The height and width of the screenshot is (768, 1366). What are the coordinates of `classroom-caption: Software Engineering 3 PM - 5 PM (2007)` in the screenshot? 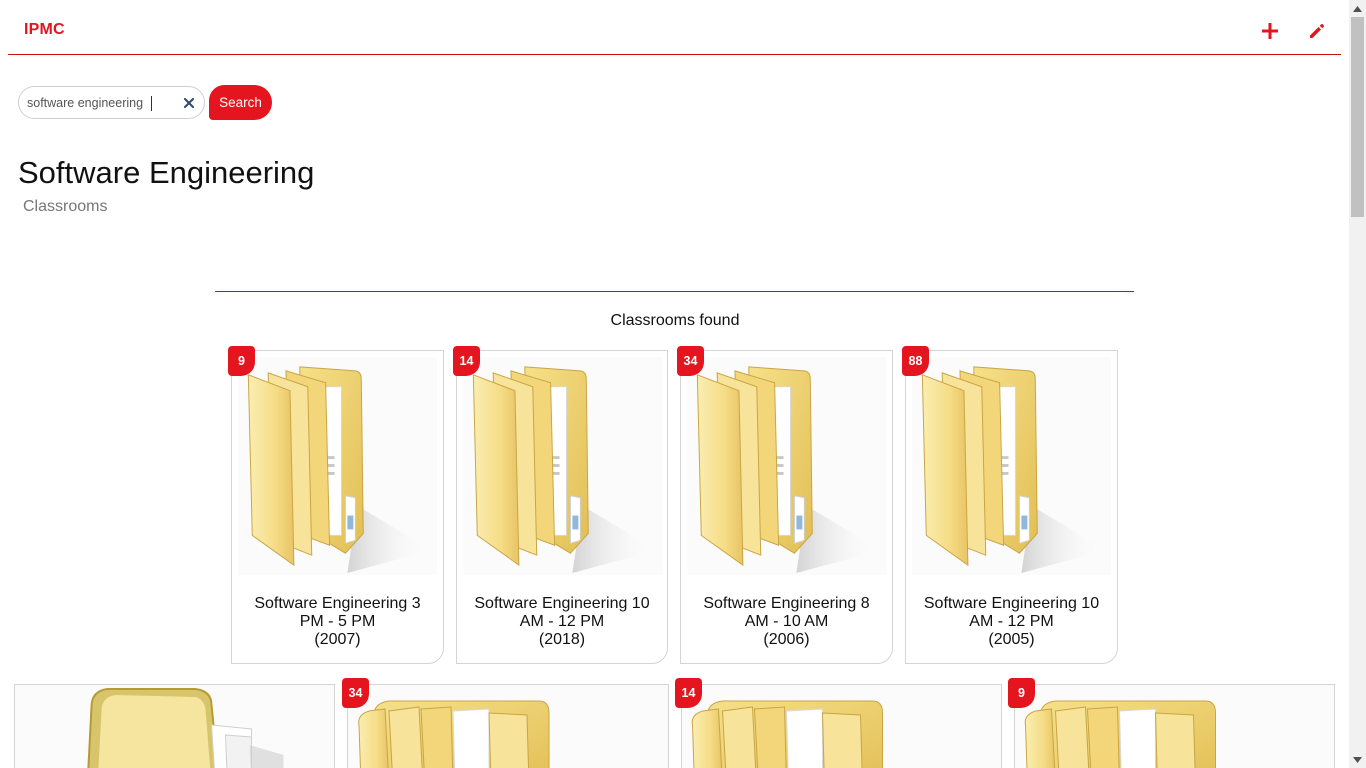 It's located at (337, 622).